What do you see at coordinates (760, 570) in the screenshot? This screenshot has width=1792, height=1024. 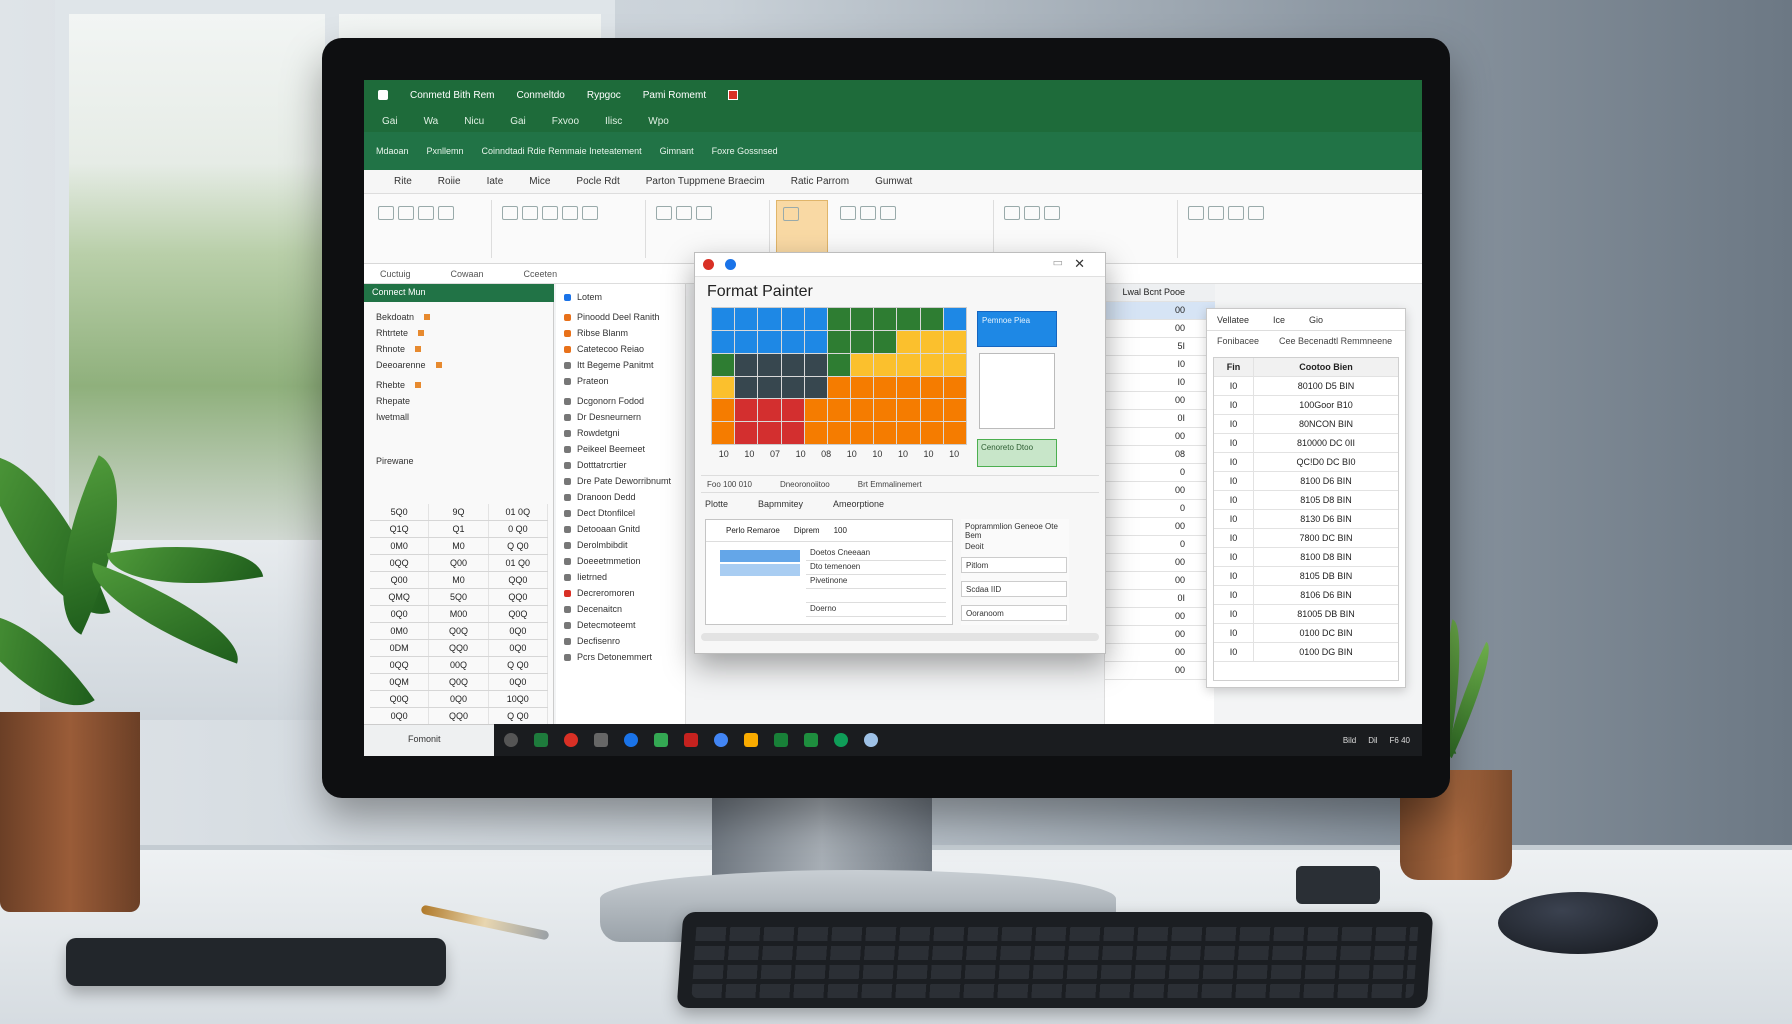 I see `selected-range-secondary` at bounding box center [760, 570].